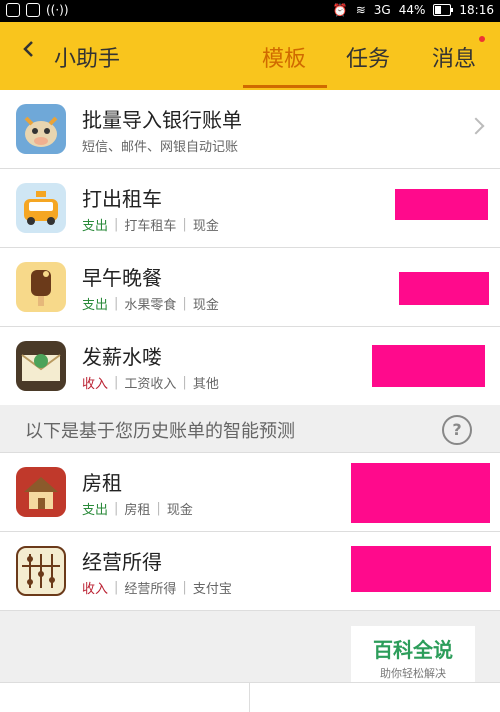  Describe the element at coordinates (250, 208) in the screenshot. I see `list-item-taxi: 打出租车 支出 | 打车租车 | 现金` at that location.